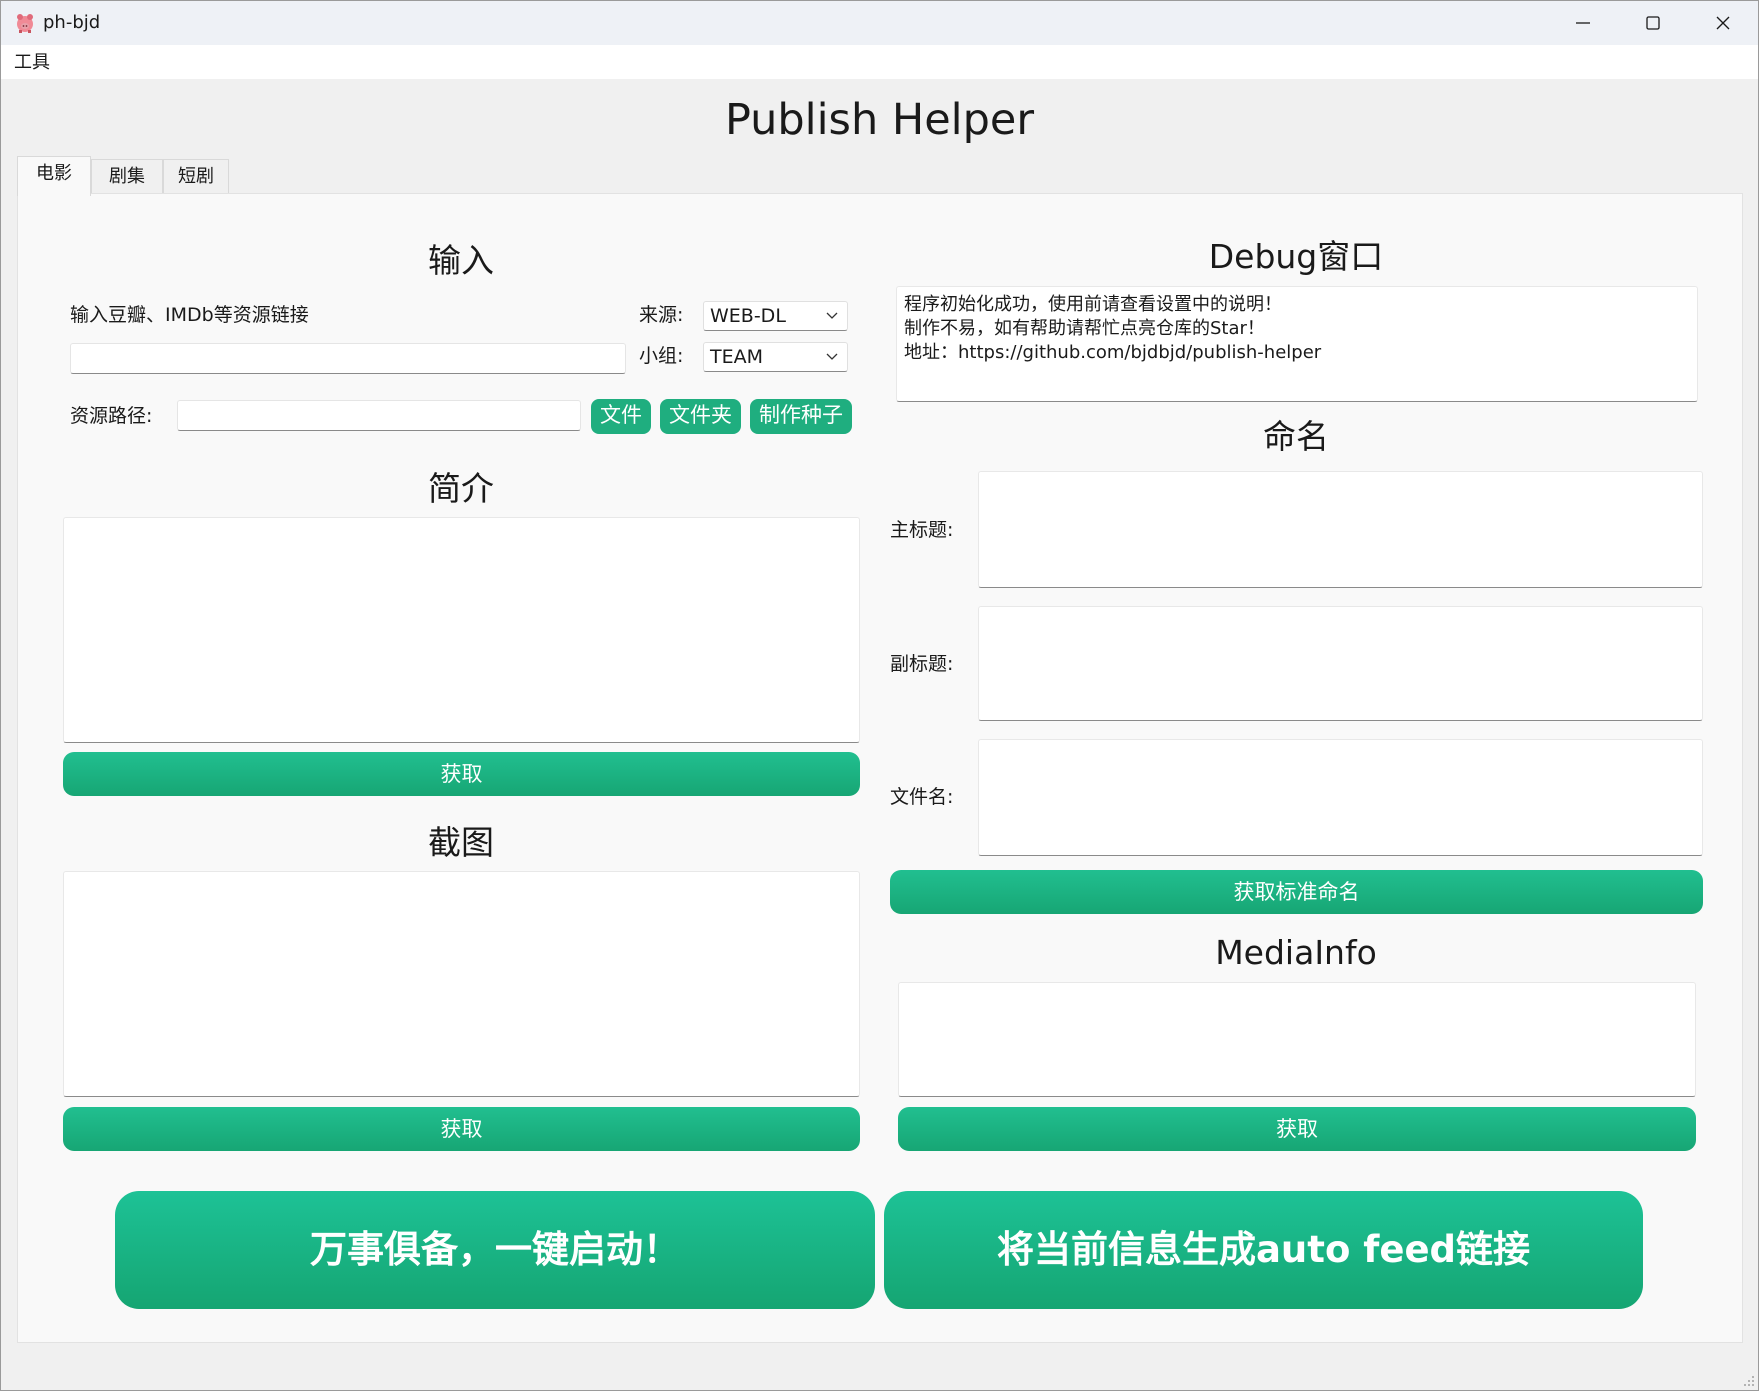  What do you see at coordinates (461, 774) in the screenshot?
I see `intro-fetch-button: 获取` at bounding box center [461, 774].